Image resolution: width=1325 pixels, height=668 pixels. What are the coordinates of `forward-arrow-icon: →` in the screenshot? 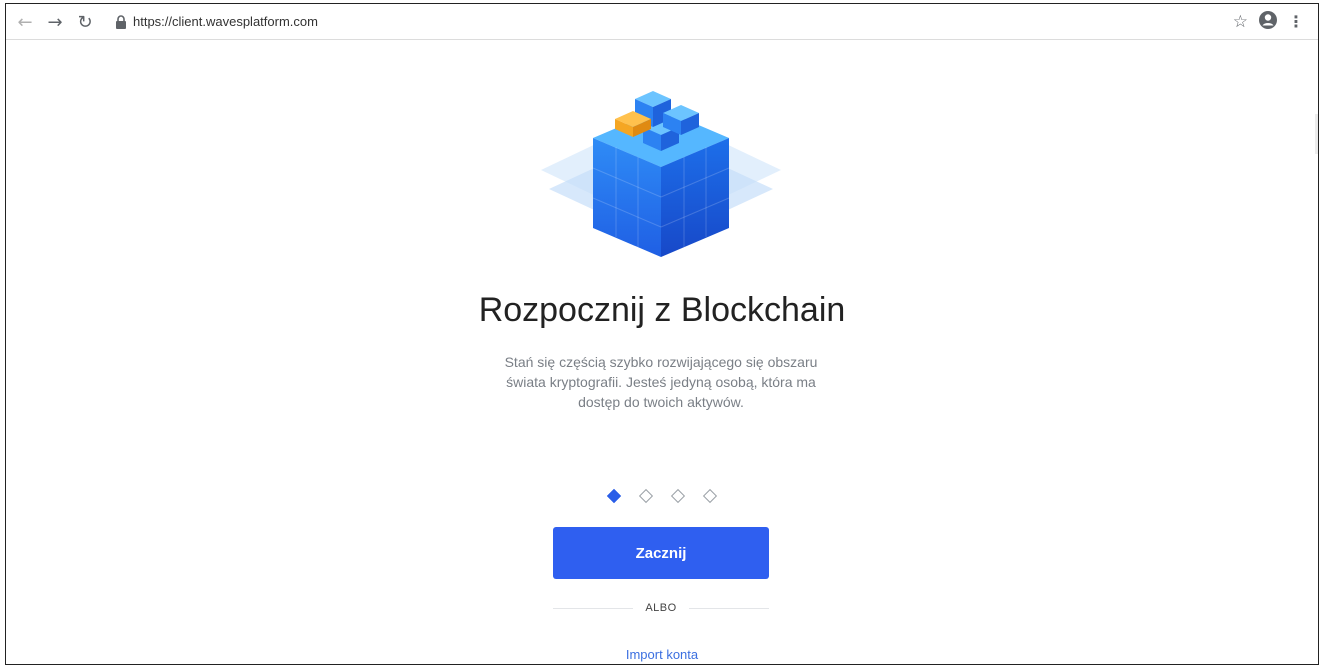 It's located at (55, 22).